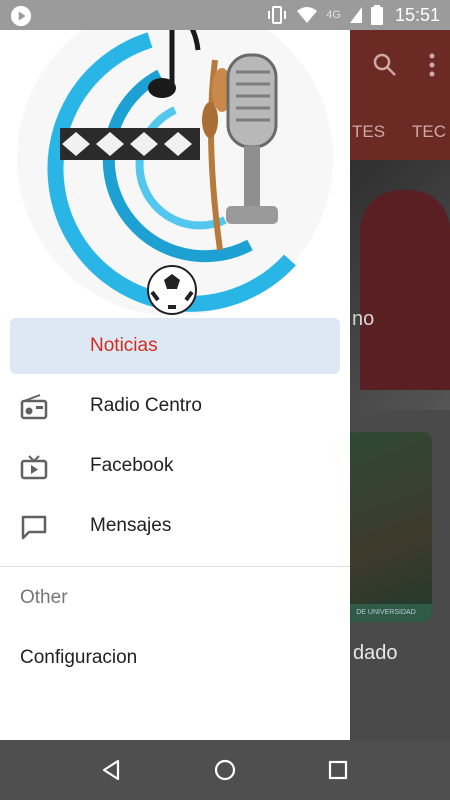  Describe the element at coordinates (175, 346) in the screenshot. I see `menu-item-noticias: Noticias` at that location.